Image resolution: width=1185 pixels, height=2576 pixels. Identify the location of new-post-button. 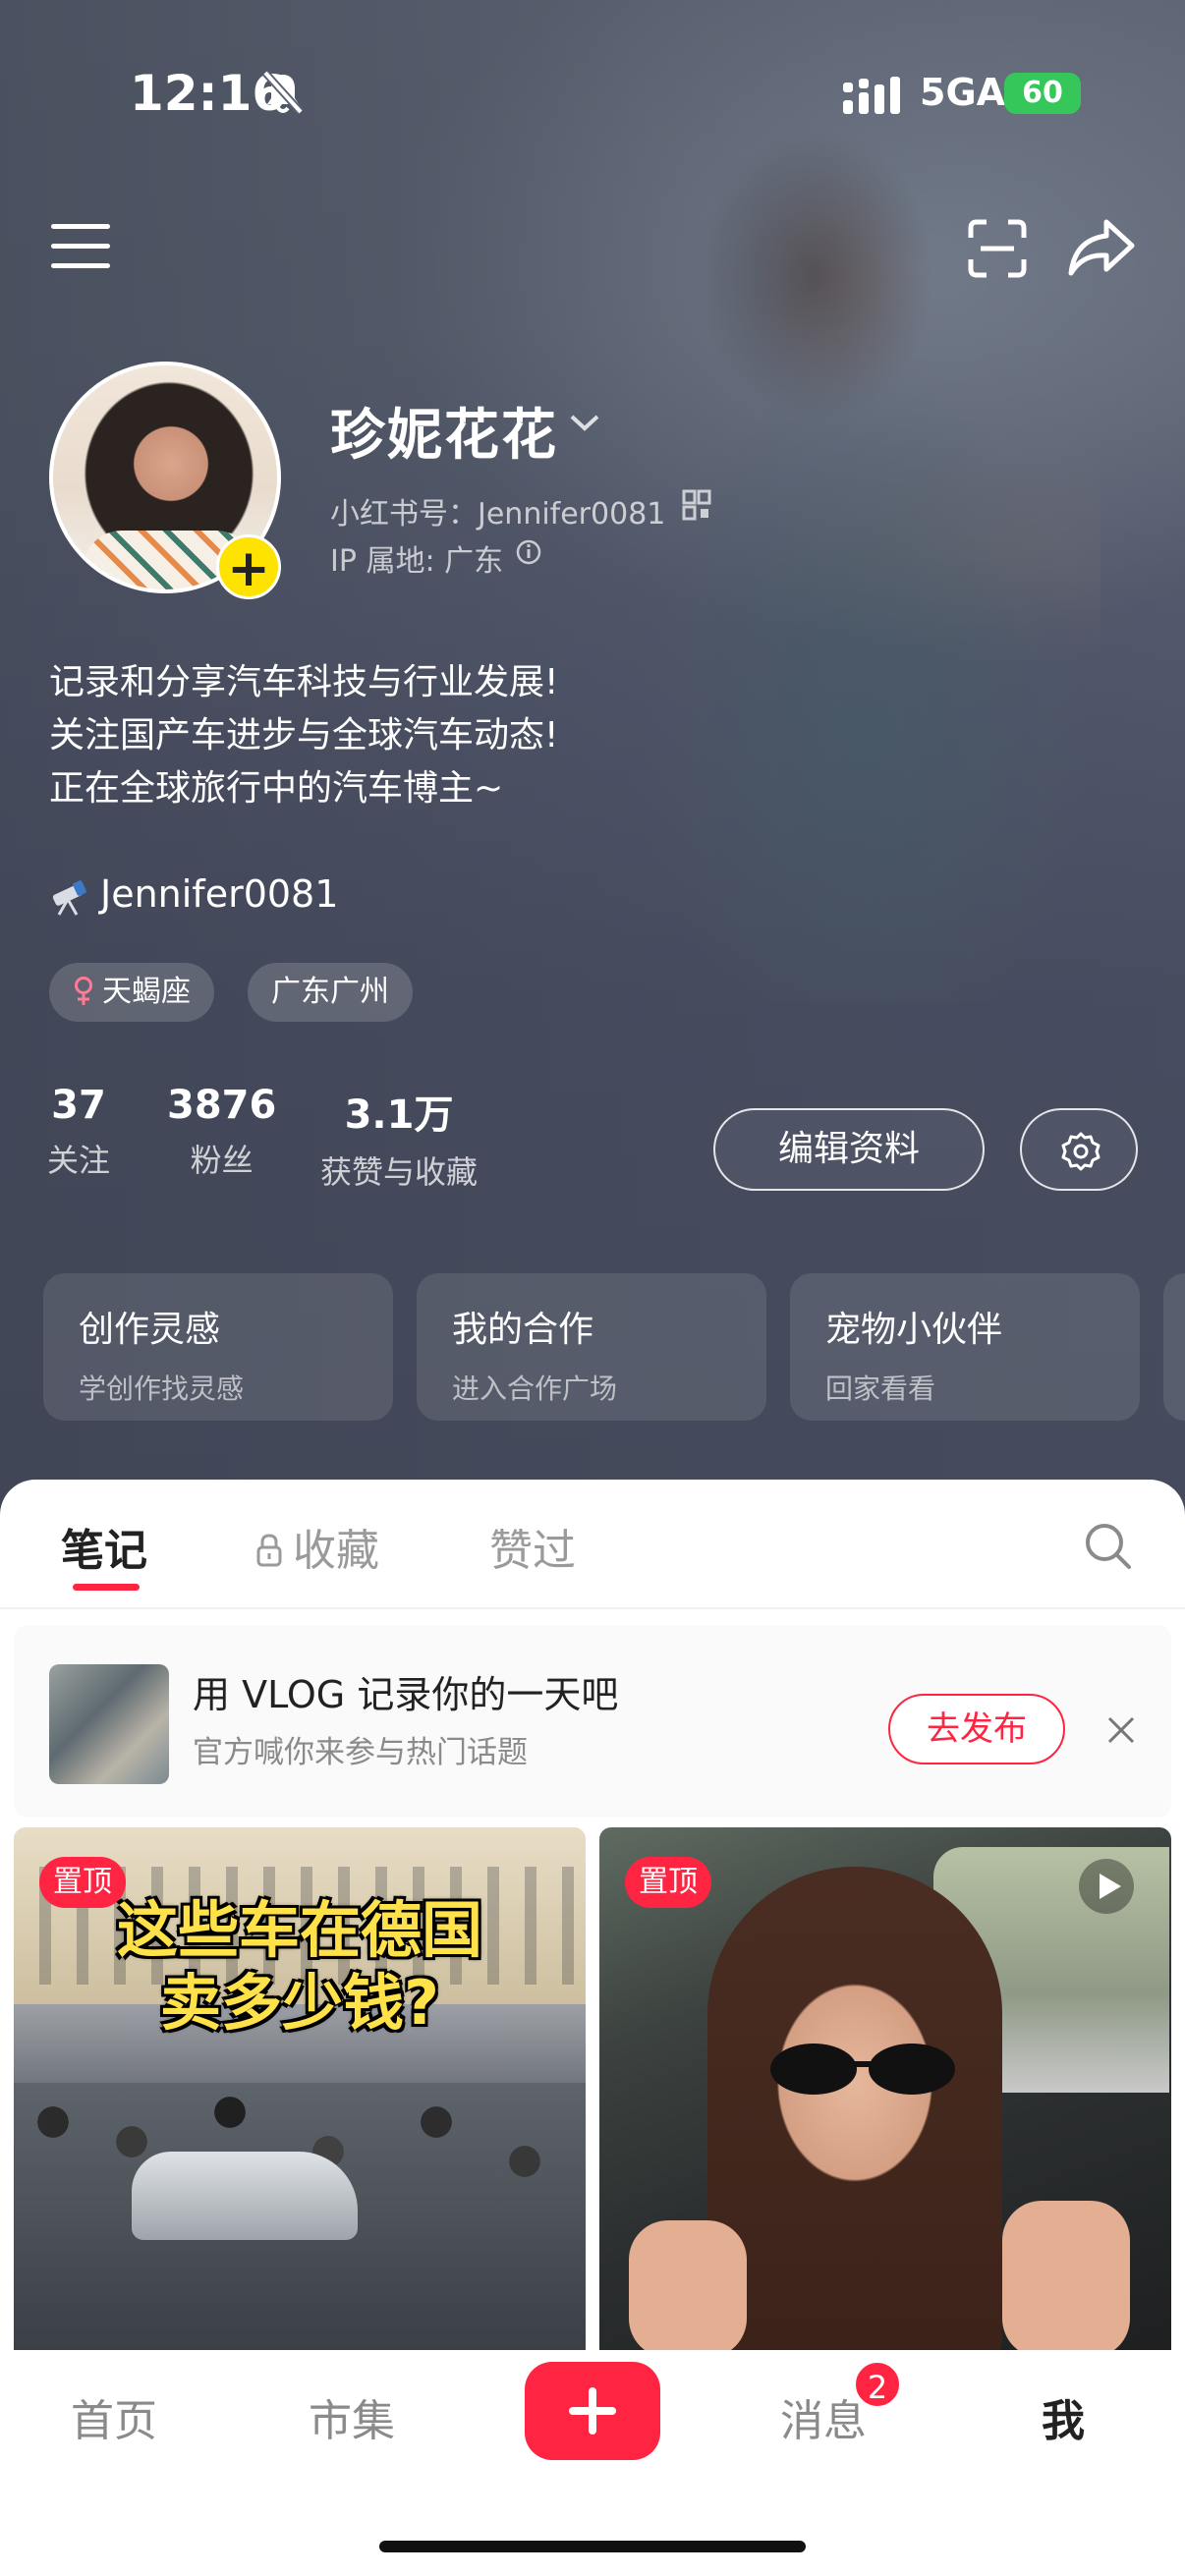
(592, 2411).